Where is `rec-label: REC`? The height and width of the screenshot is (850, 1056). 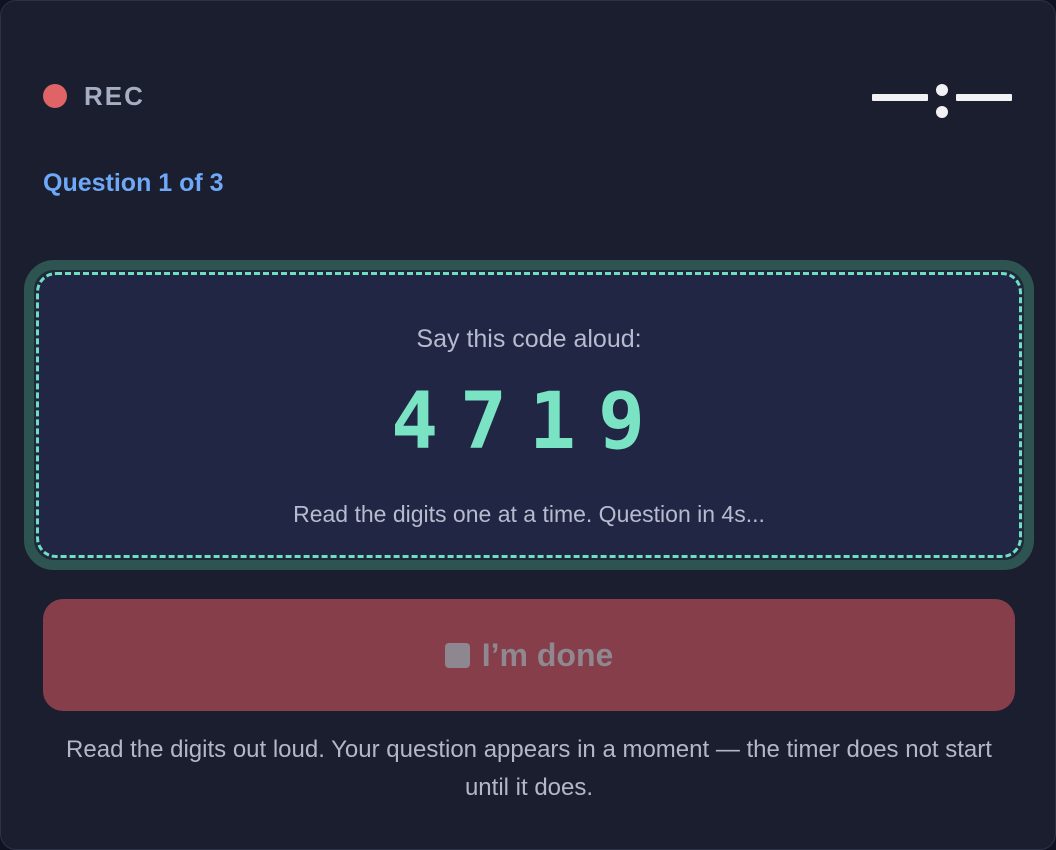
rec-label: REC is located at coordinates (114, 95).